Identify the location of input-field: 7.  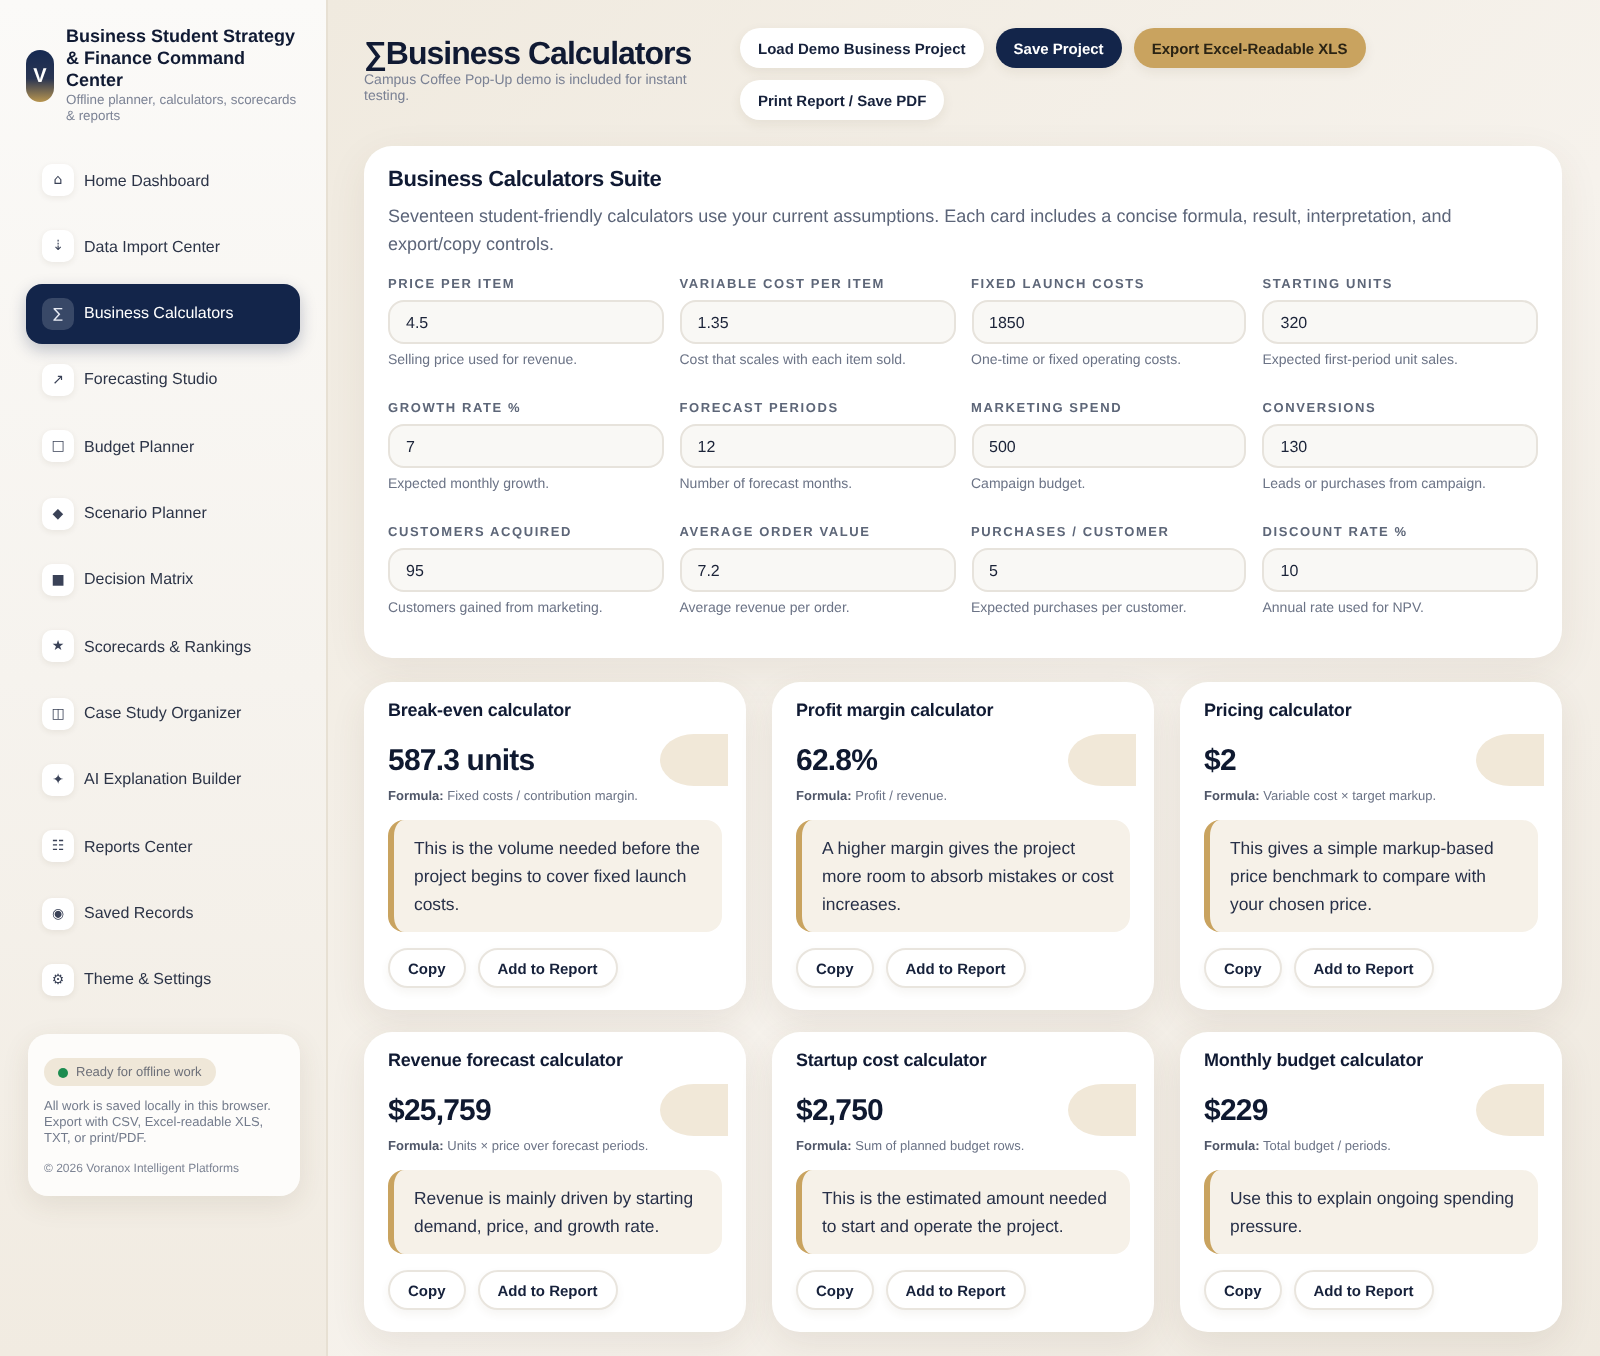
(526, 446).